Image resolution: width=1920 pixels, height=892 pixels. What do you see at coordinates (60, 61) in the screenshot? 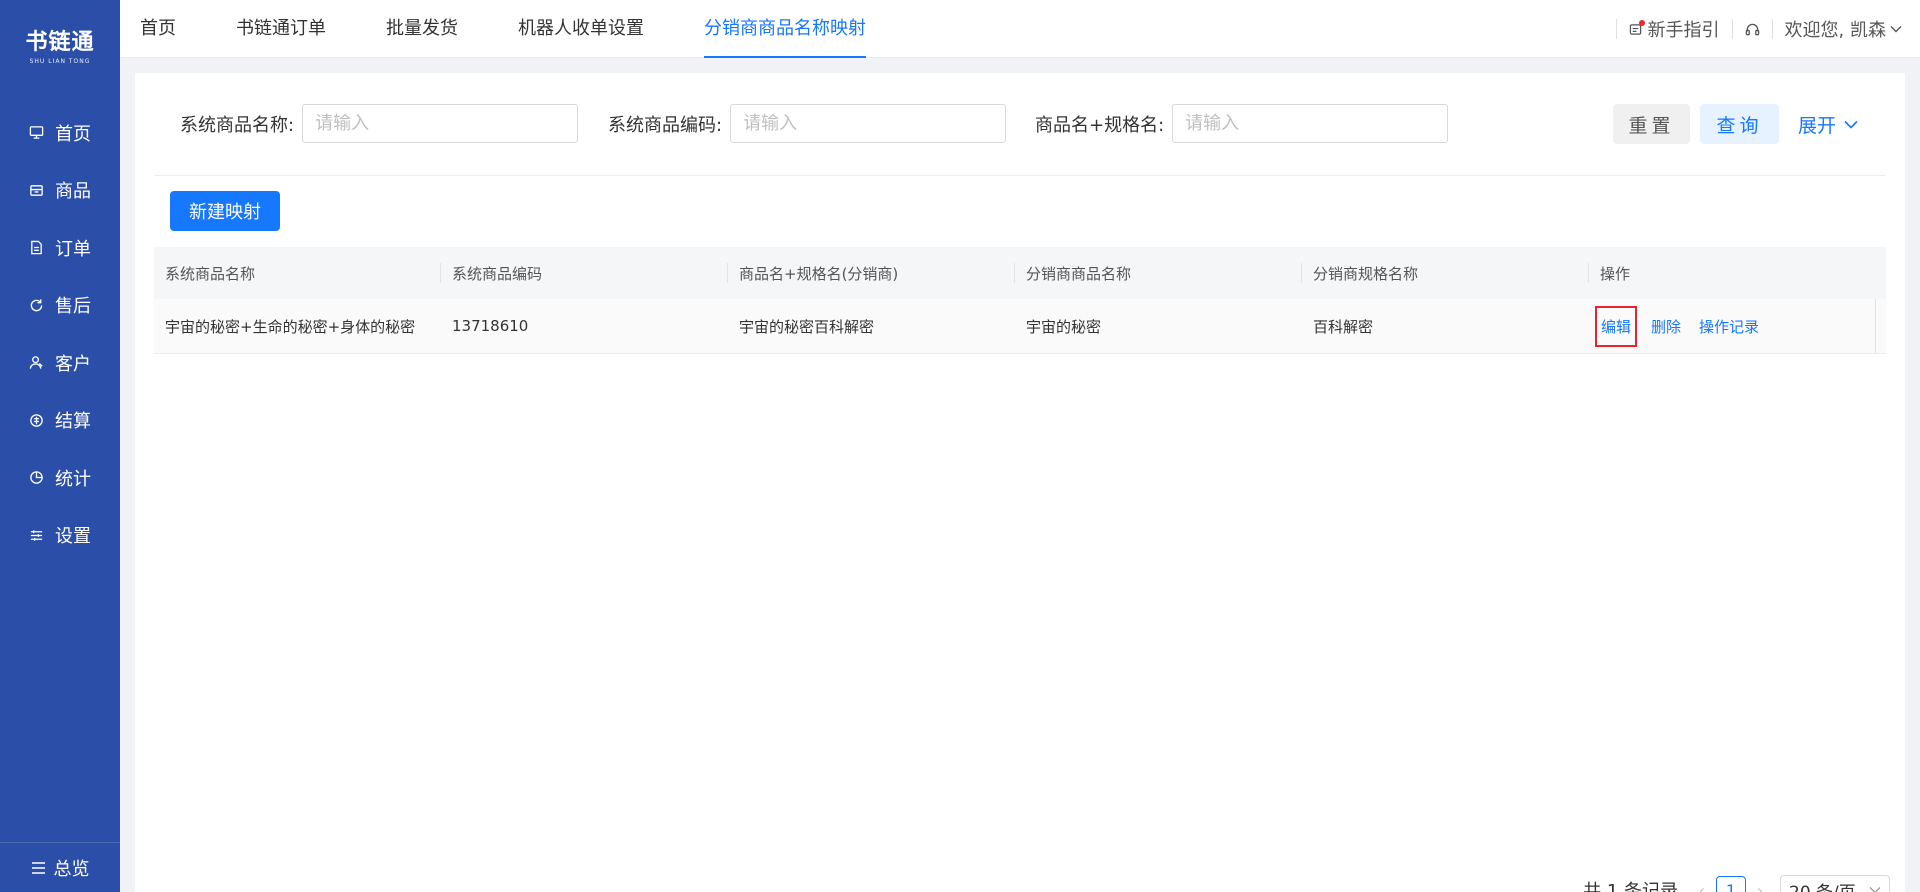
I see `logo-sub: SHU LIAN TONG` at bounding box center [60, 61].